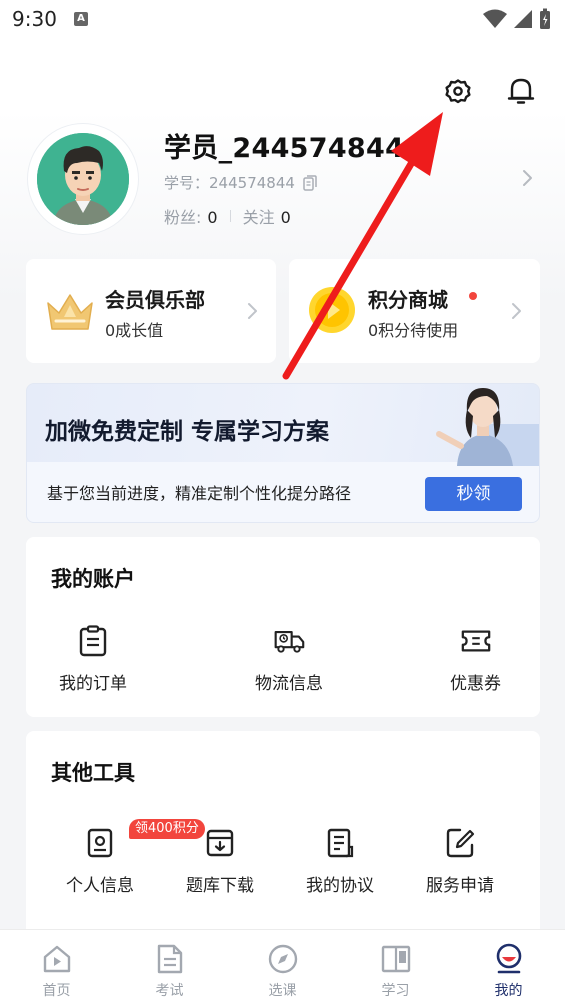  Describe the element at coordinates (285, 217) in the screenshot. I see `follow-count: 0` at that location.